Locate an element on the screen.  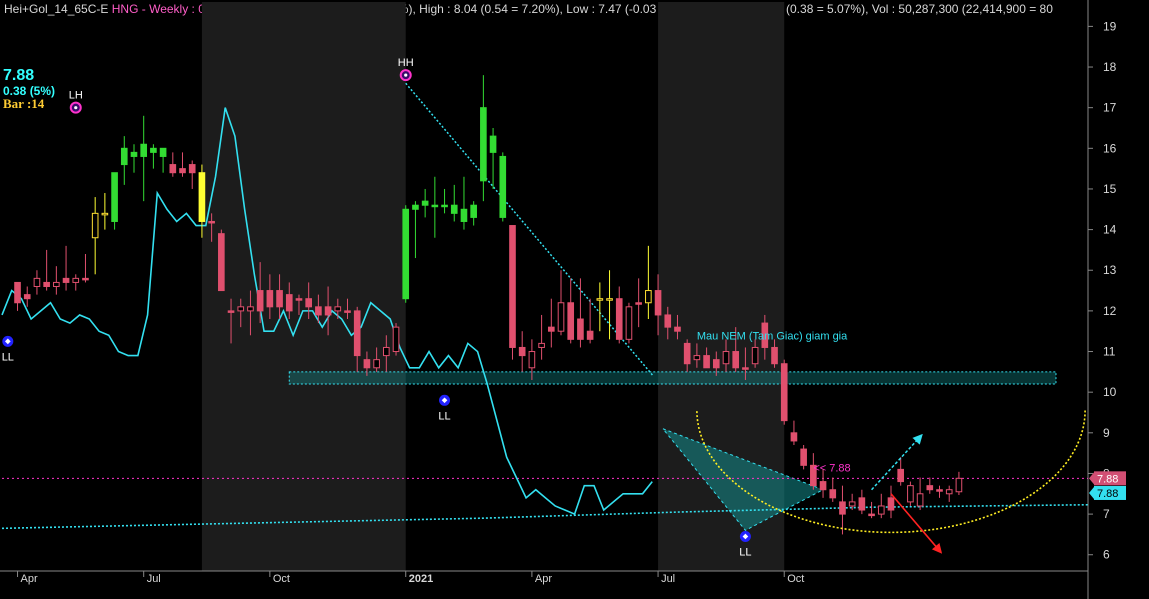
y-tick-label: 10 is located at coordinates (1110, 392).